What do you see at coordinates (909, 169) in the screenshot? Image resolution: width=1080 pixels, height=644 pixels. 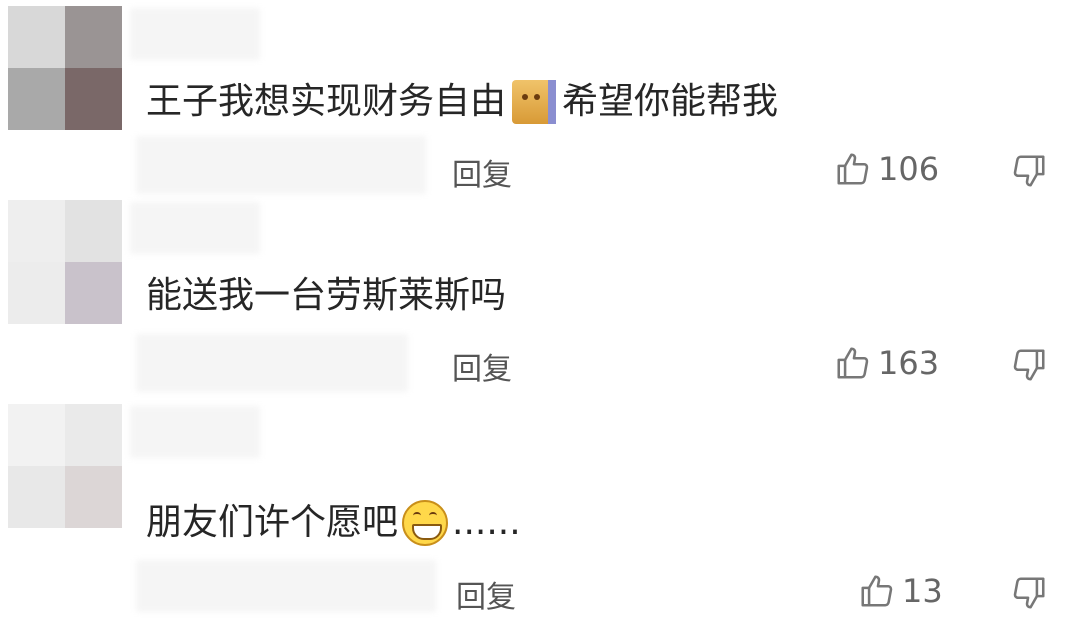 I see `like-count: 106` at bounding box center [909, 169].